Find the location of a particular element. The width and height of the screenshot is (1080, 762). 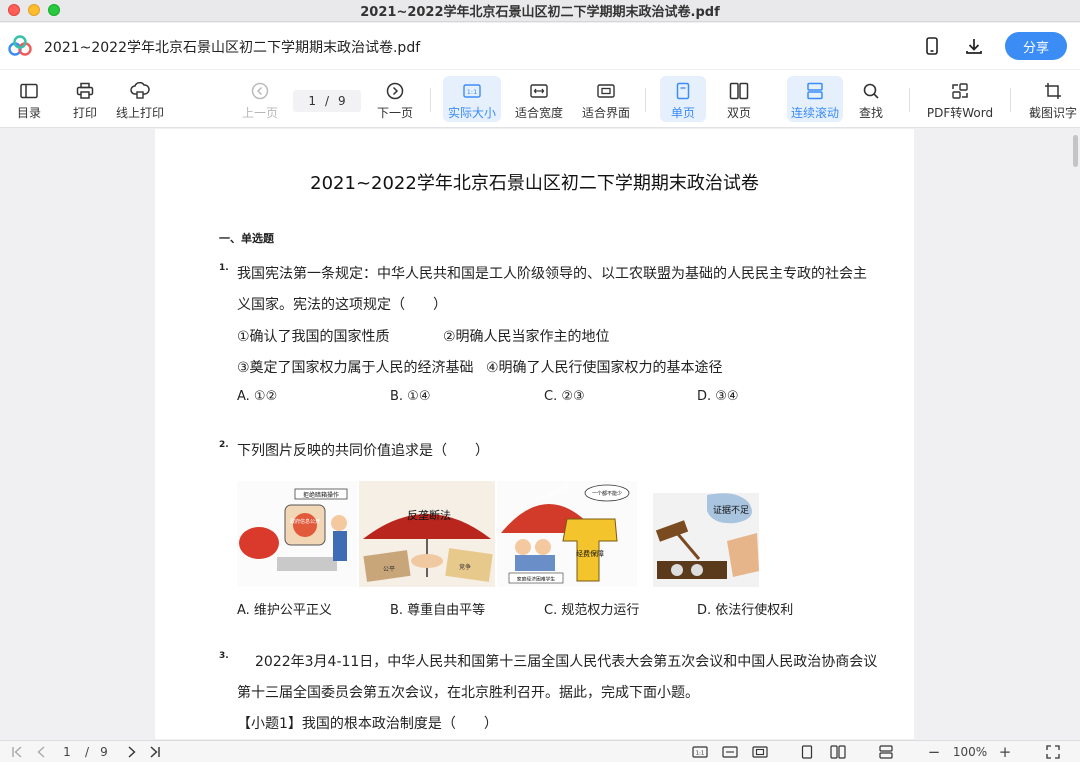

pic1-label-2: 政府信息公开 is located at coordinates (305, 521).